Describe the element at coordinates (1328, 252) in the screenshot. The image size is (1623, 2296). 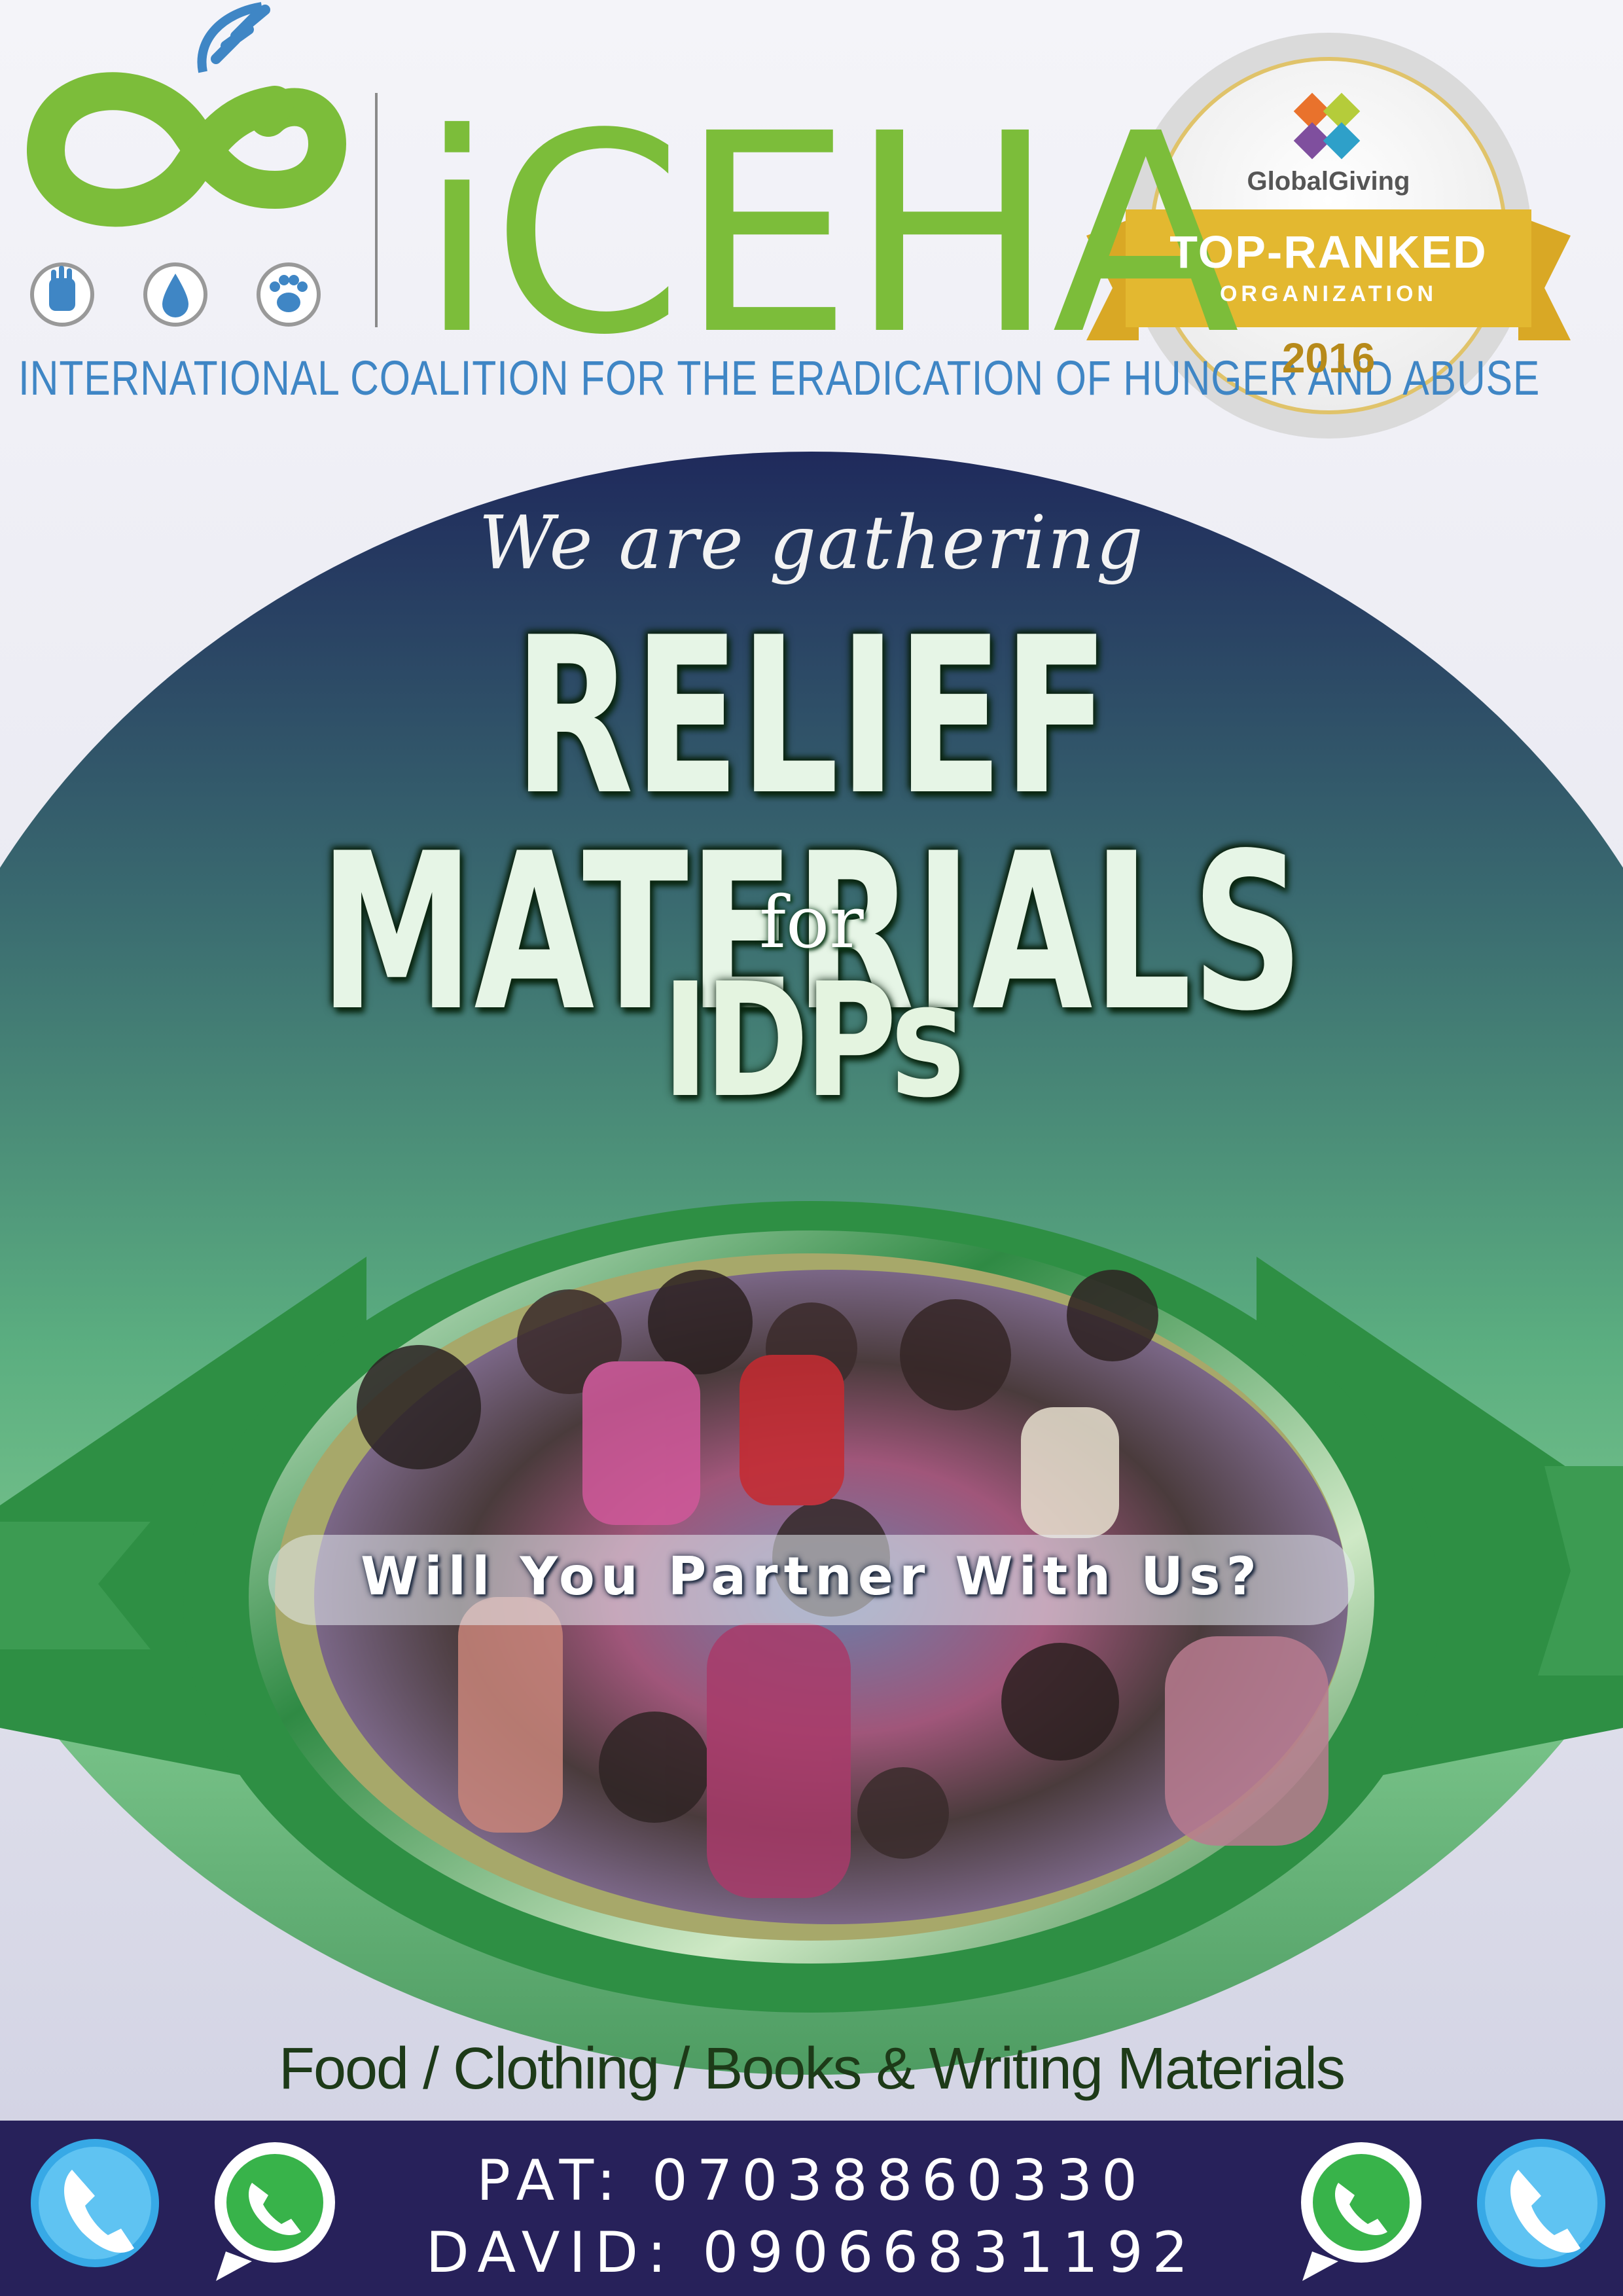
I see `badge-title: TOP-RANKED` at that location.